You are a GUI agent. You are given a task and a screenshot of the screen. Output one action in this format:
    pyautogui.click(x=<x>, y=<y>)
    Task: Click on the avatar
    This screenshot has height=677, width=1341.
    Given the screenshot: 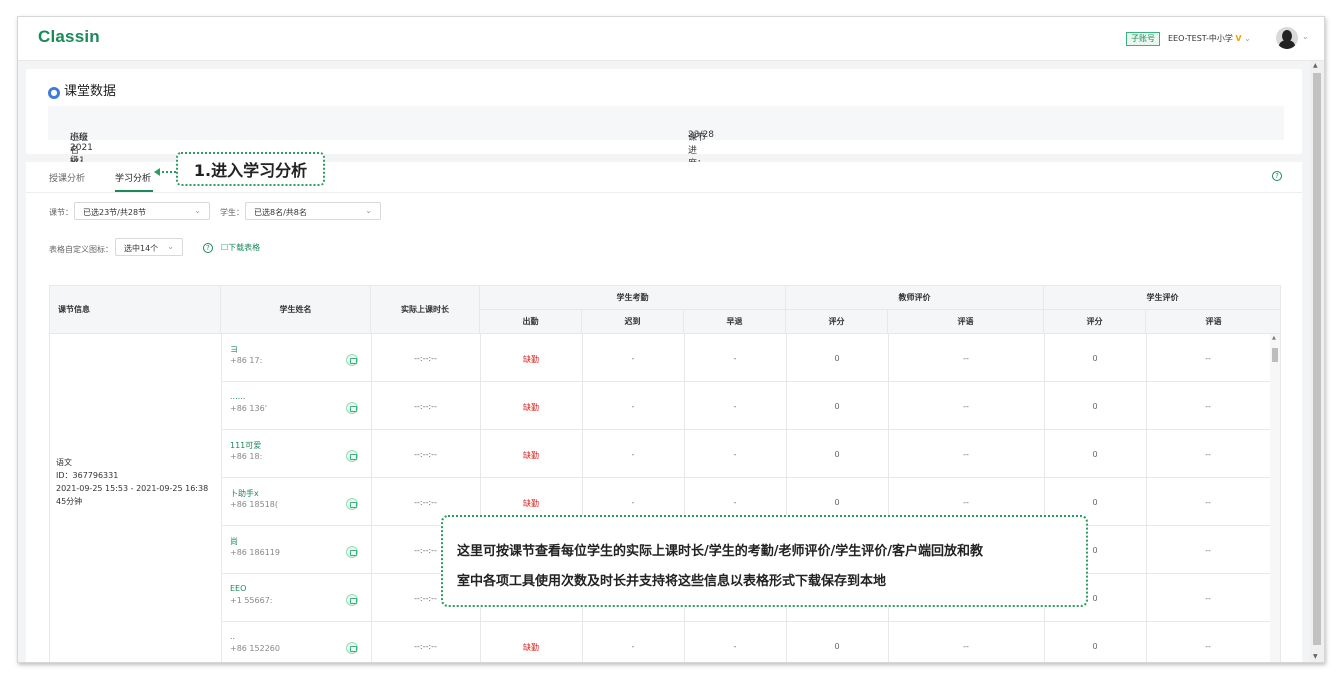 What is the action you would take?
    pyautogui.click(x=1287, y=38)
    